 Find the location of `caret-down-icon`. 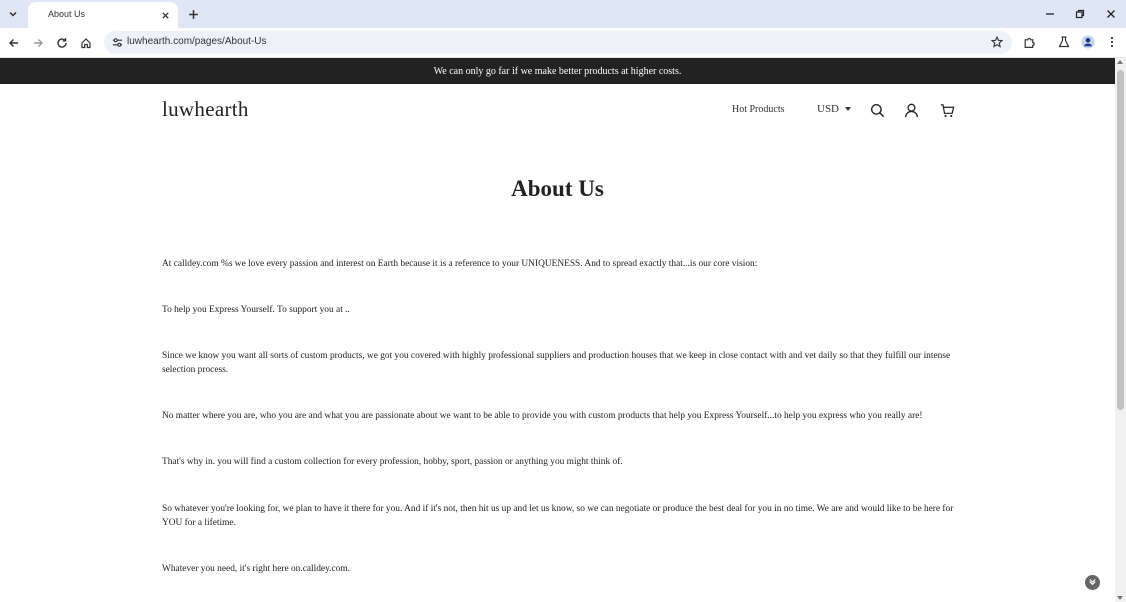

caret-down-icon is located at coordinates (848, 109).